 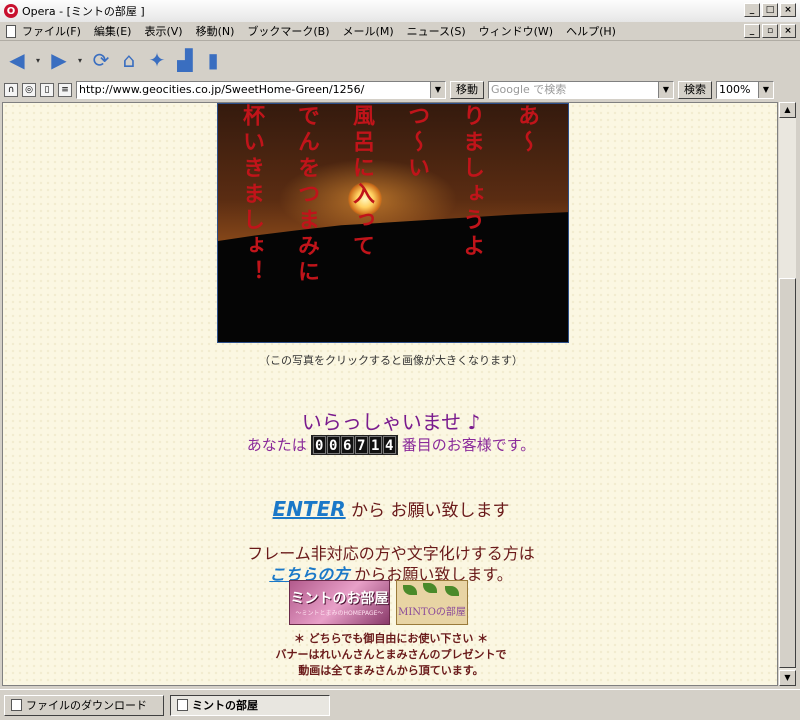 I want to click on page-info-icon: ▯, so click(x=47, y=90).